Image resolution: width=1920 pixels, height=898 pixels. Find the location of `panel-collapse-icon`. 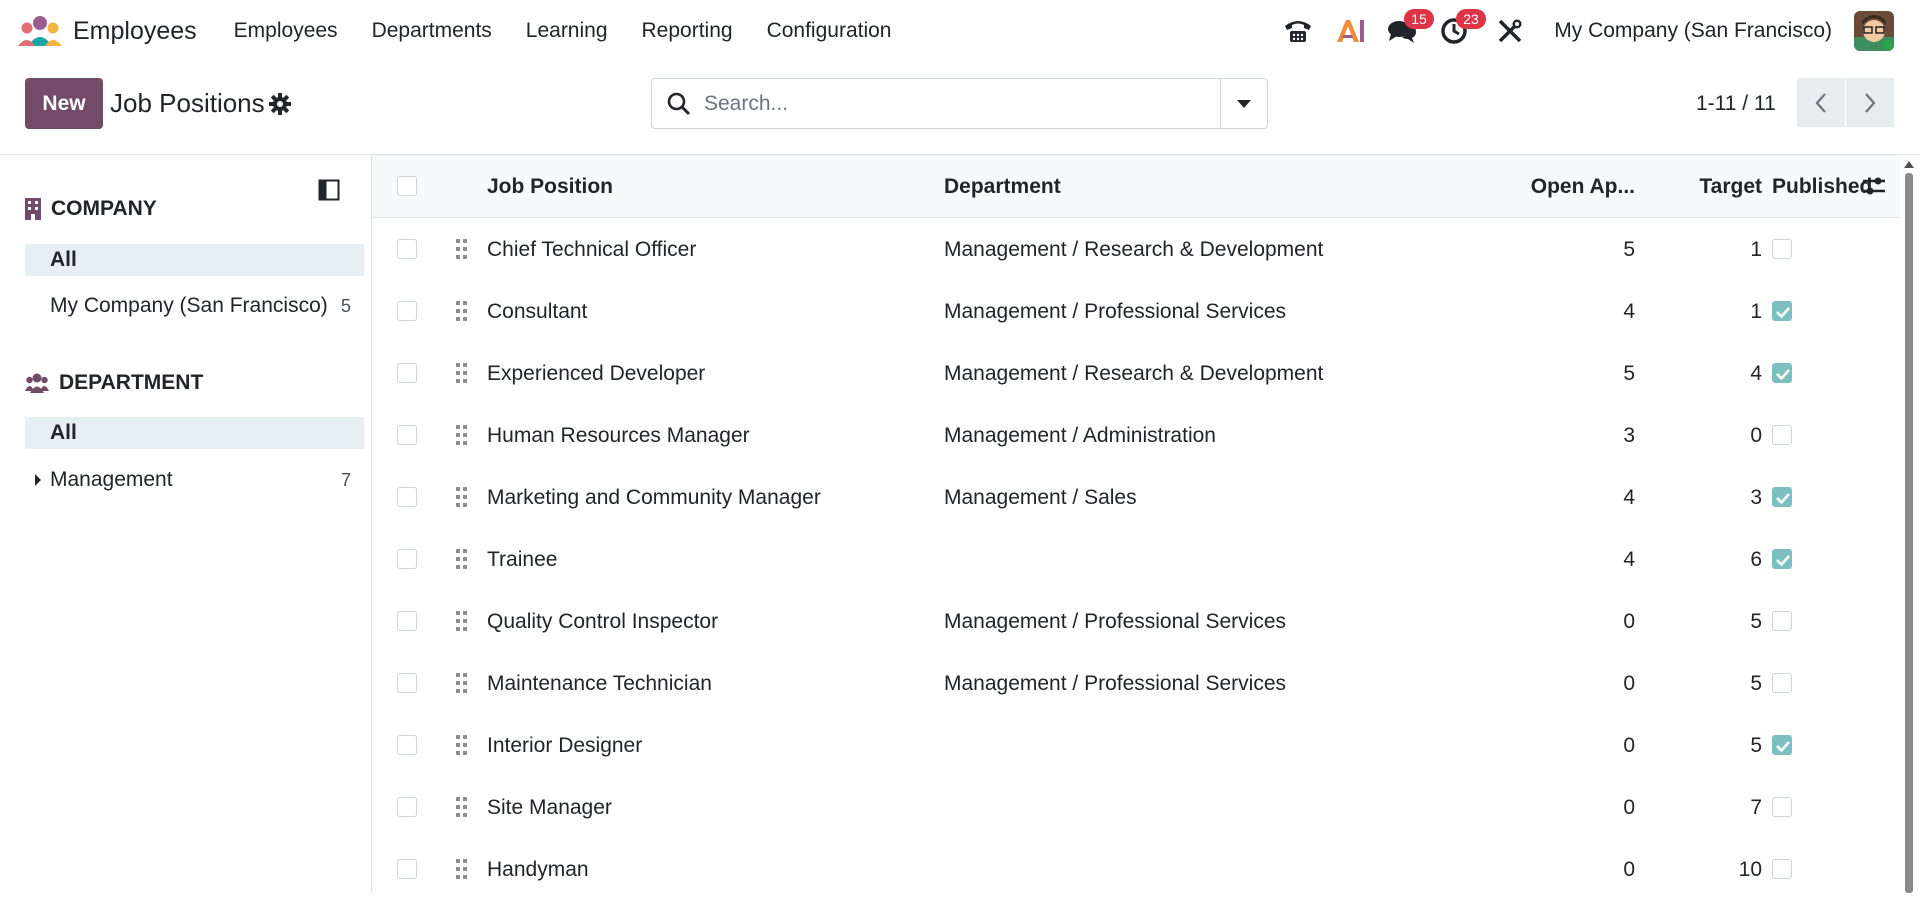

panel-collapse-icon is located at coordinates (331, 192).